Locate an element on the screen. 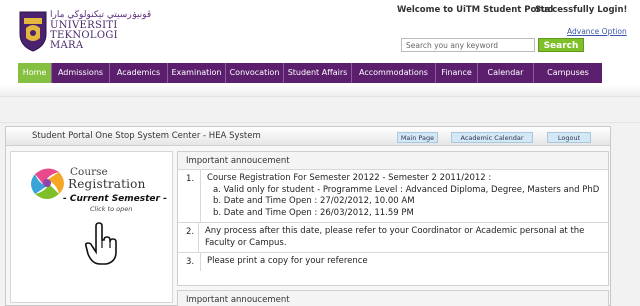  welcome-text: Welcome to UiTM Student Portal is located at coordinates (475, 10).